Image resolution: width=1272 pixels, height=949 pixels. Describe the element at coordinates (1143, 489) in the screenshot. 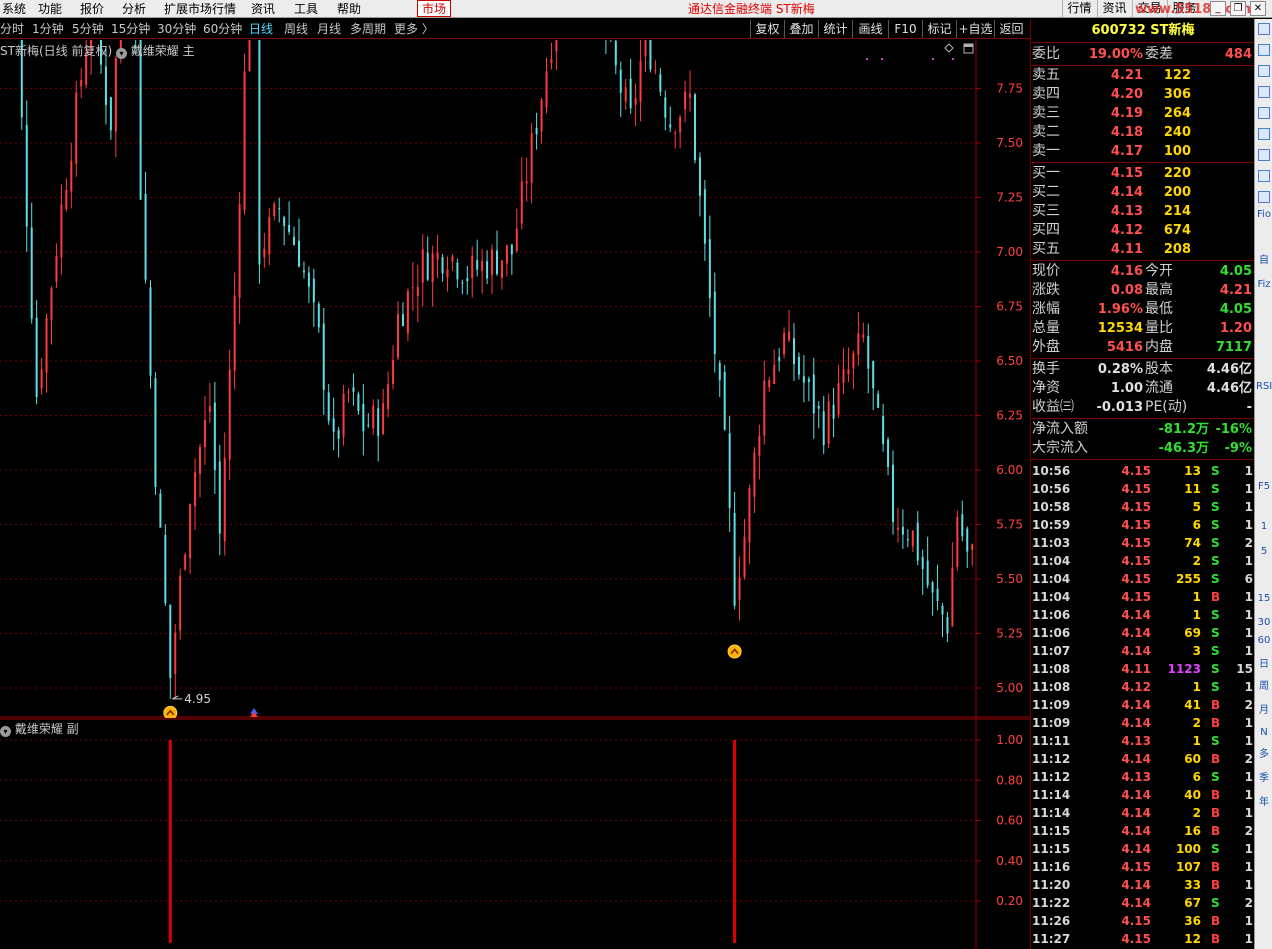

I see `trade-tick-row: 10:56 4.15 11 S 1` at that location.